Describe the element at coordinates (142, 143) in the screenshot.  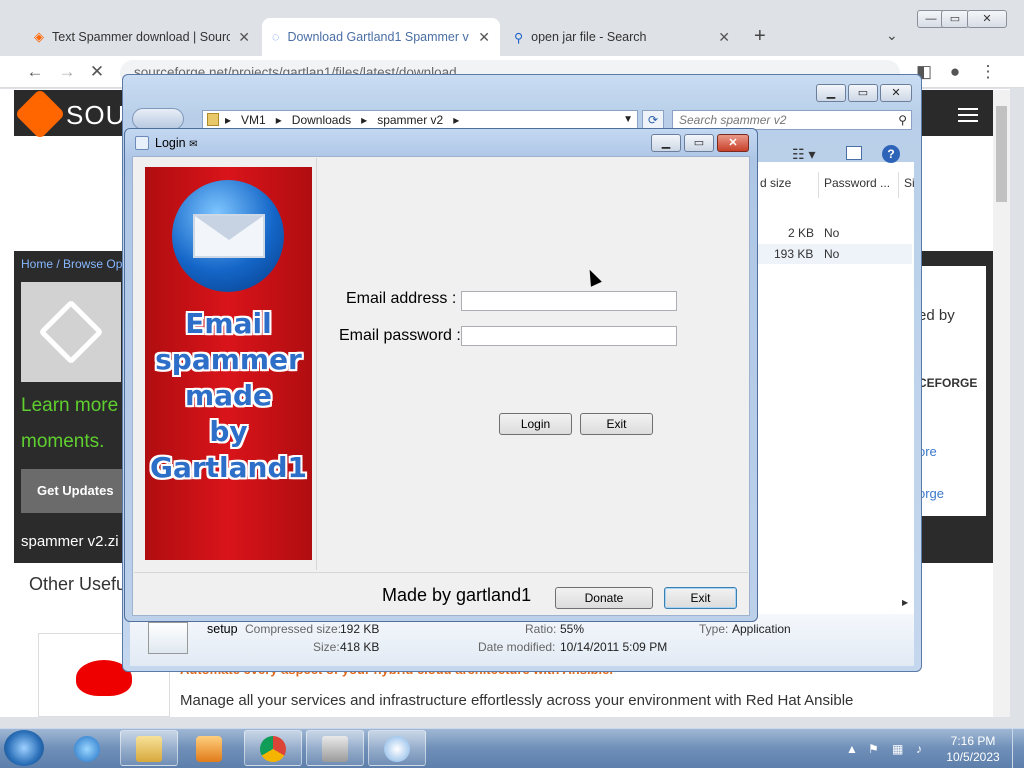
I see `app-icon` at that location.